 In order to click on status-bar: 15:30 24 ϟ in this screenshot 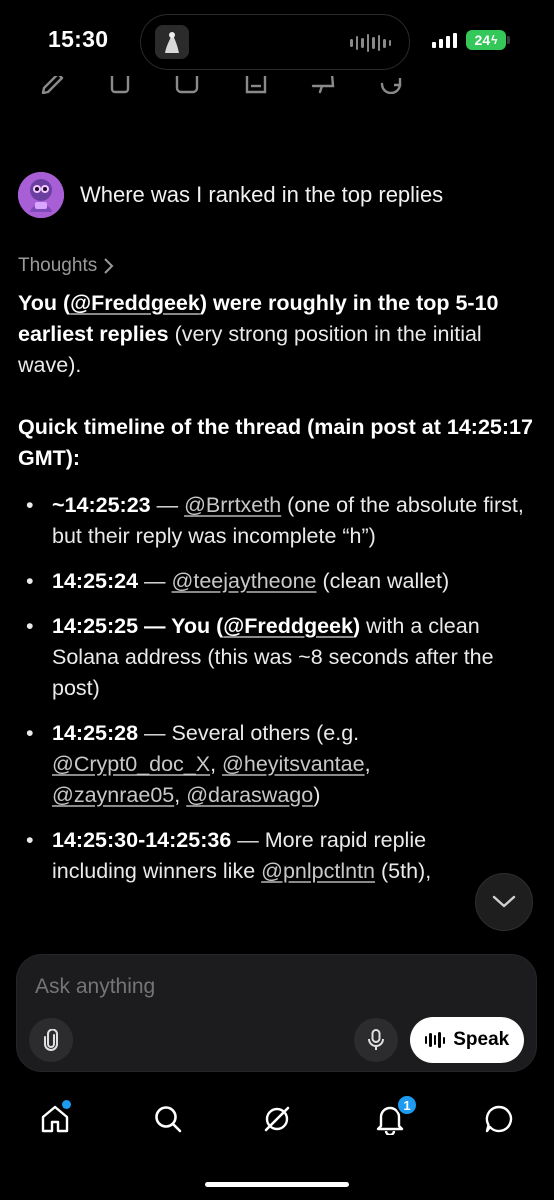, I will do `click(277, 42)`.